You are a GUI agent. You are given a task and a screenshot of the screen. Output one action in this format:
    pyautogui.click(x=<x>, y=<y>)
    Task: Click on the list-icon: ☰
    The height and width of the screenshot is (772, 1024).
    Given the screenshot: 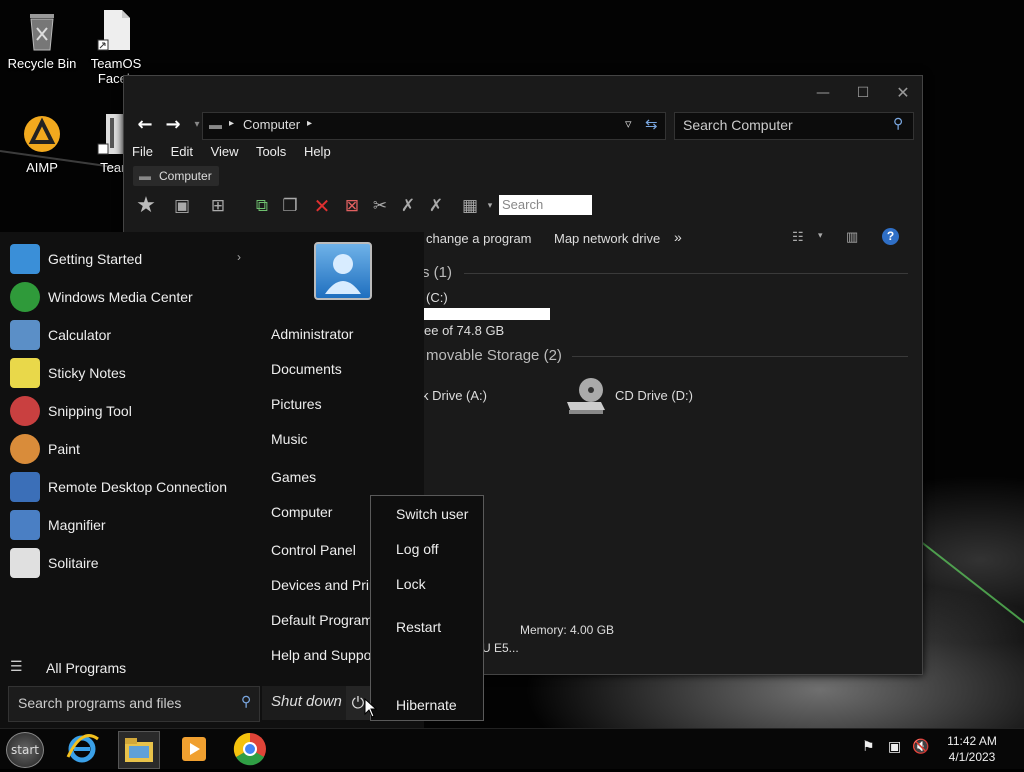 What is the action you would take?
    pyautogui.click(x=16, y=666)
    